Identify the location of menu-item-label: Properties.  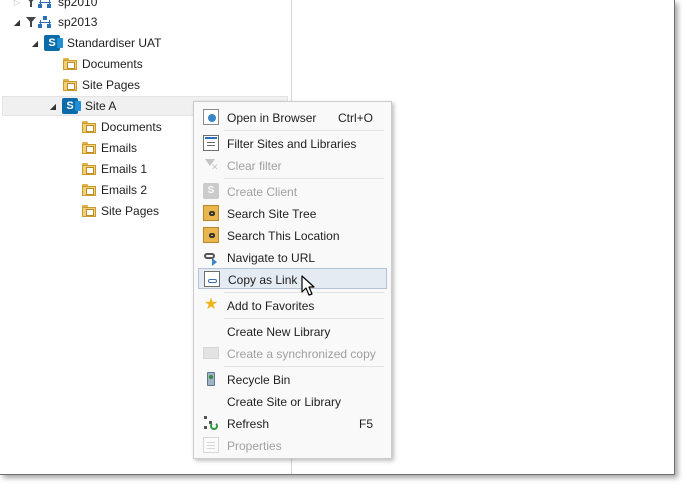
(254, 446).